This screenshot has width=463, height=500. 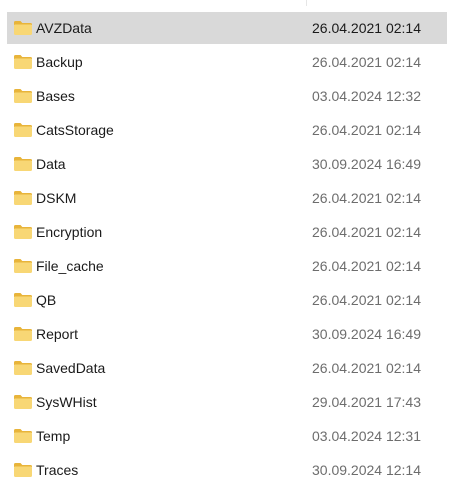 What do you see at coordinates (227, 300) in the screenshot?
I see `file-row: QB 26.04.2021 02:14` at bounding box center [227, 300].